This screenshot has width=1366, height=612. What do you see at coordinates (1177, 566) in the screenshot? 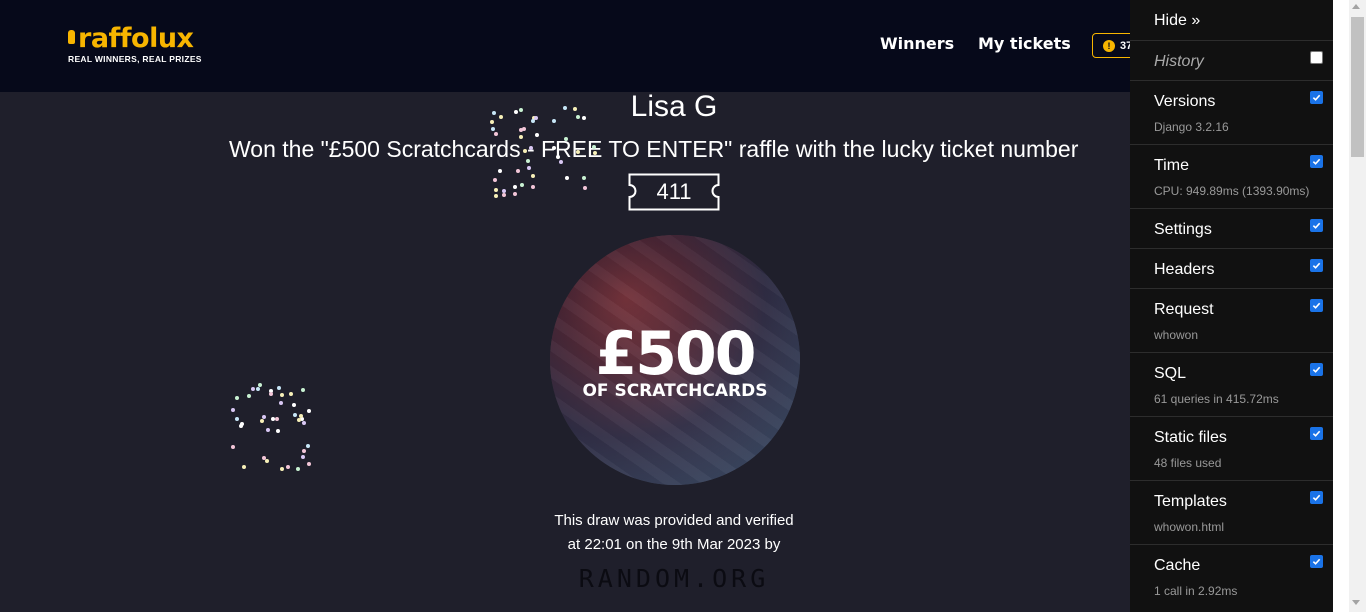
I see `debug-panel-title: Cache` at bounding box center [1177, 566].